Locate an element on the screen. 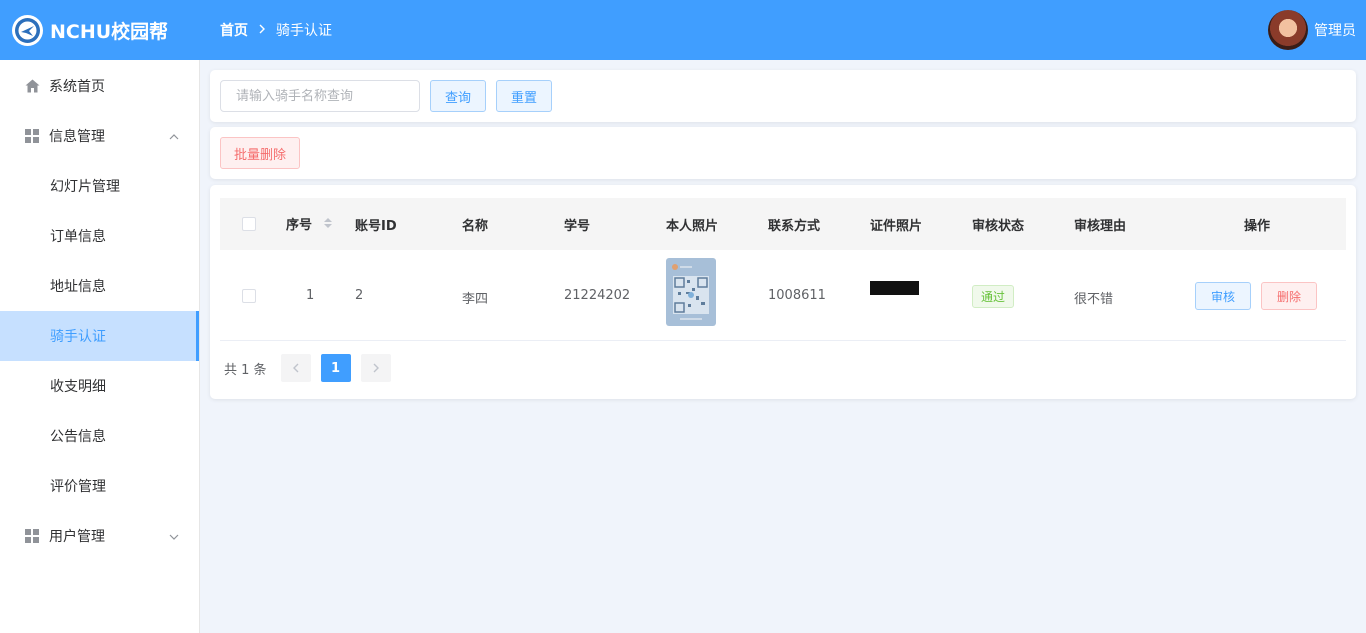  chevron-up-icon is located at coordinates (174, 137).